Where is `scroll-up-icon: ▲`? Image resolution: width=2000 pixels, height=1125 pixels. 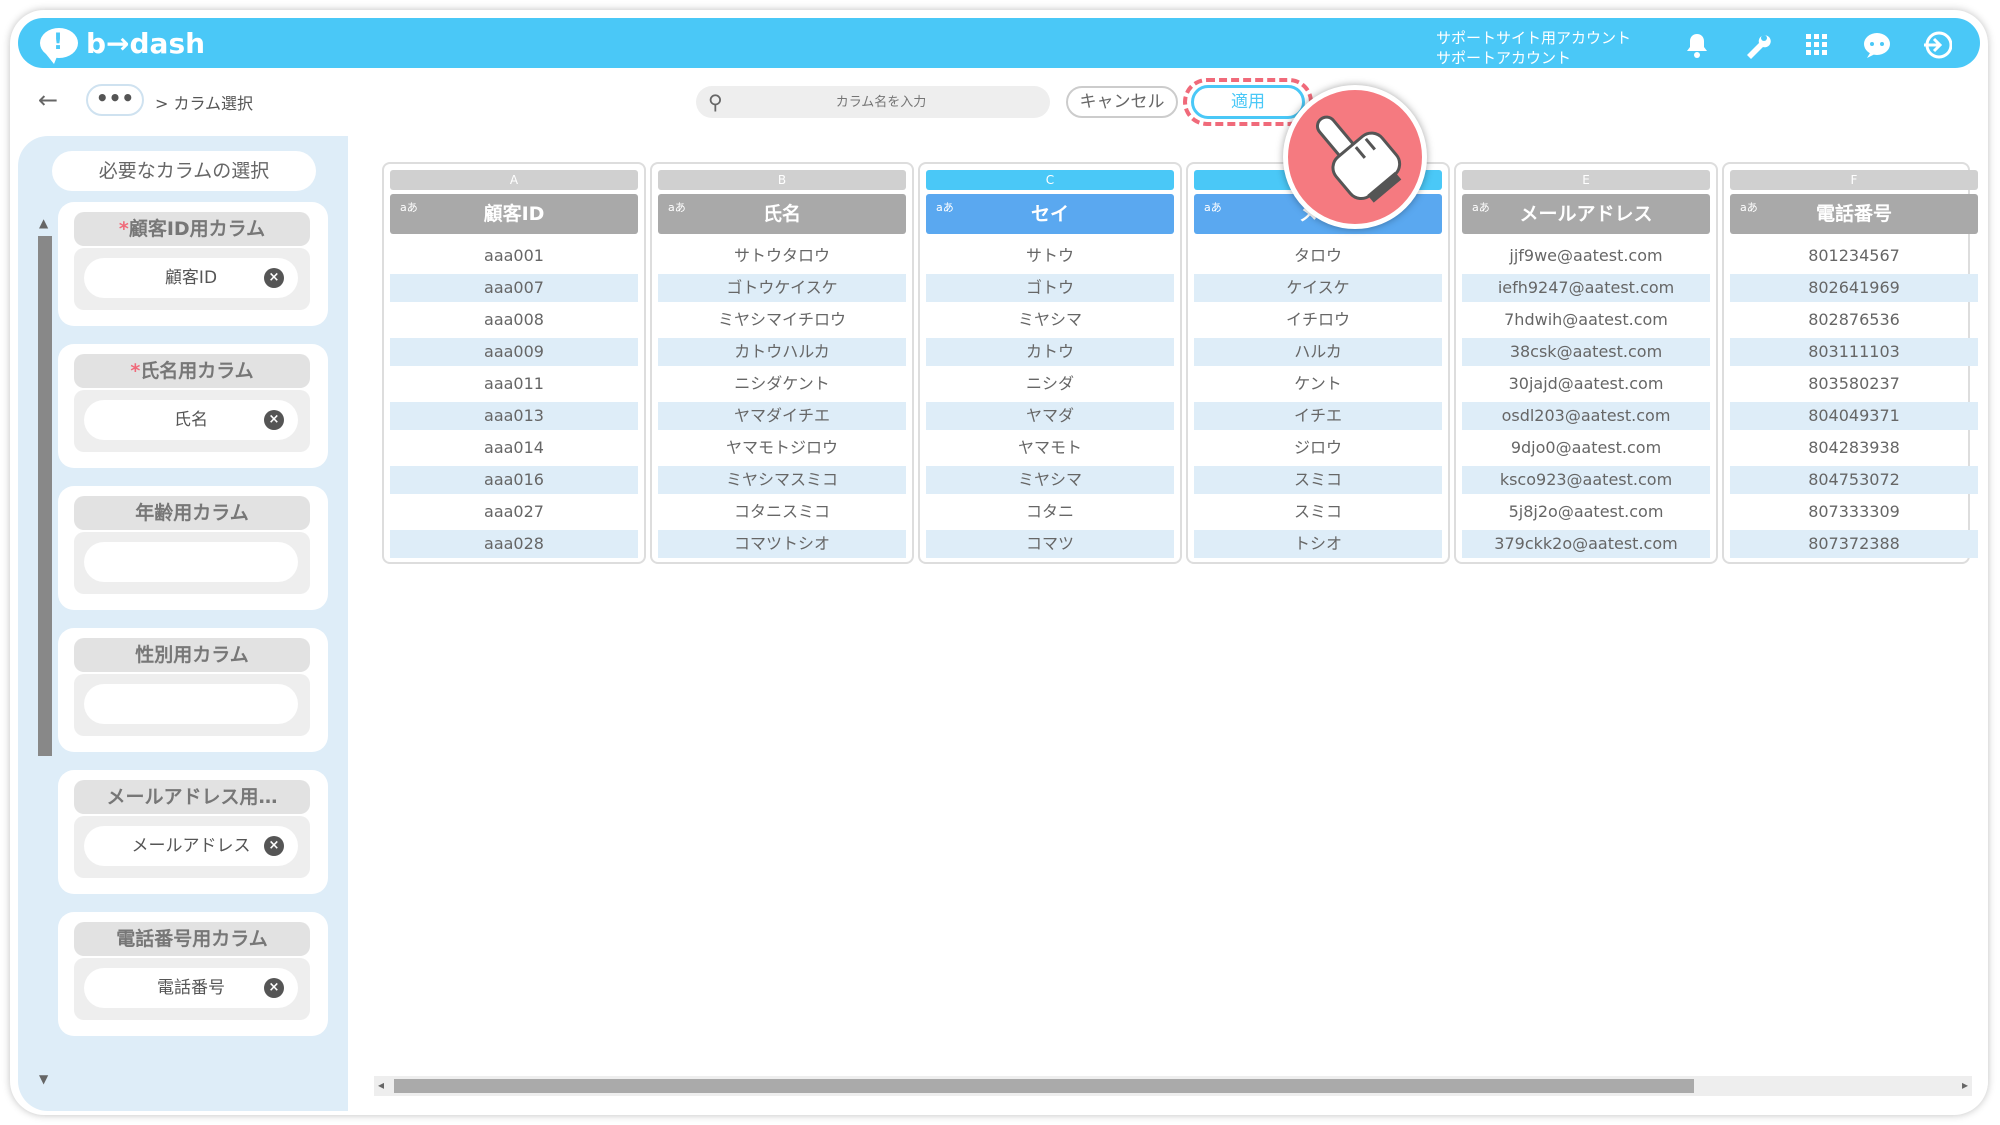 scroll-up-icon: ▲ is located at coordinates (43, 223).